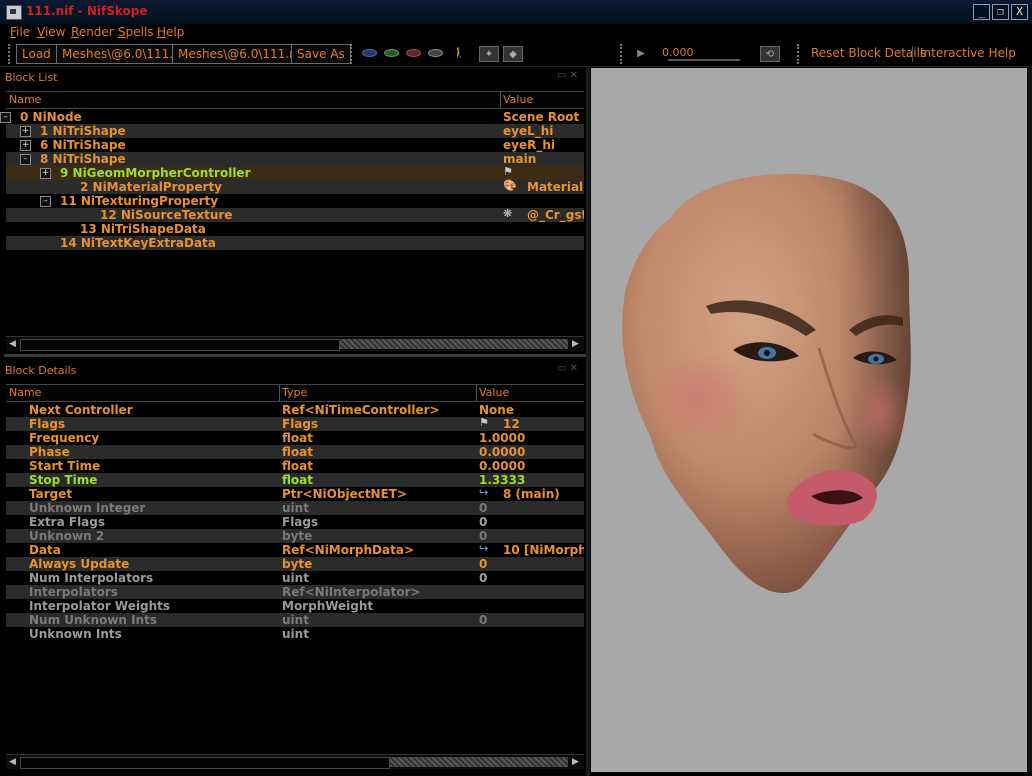  I want to click on detail-row: Always Update byte 0, so click(295, 564).